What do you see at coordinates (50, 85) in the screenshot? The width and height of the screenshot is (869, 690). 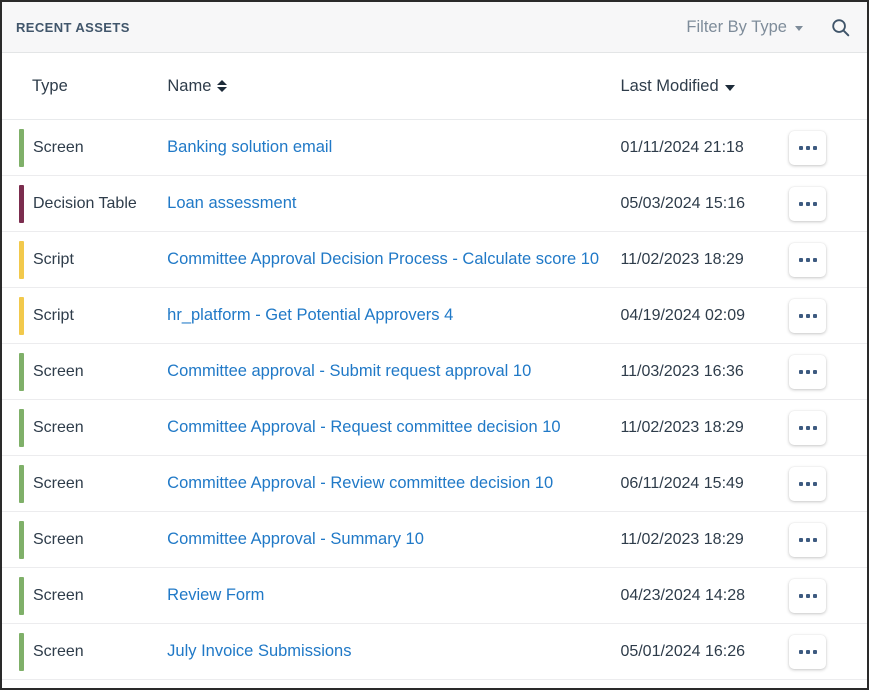 I see `column-header-type-label: Type` at bounding box center [50, 85].